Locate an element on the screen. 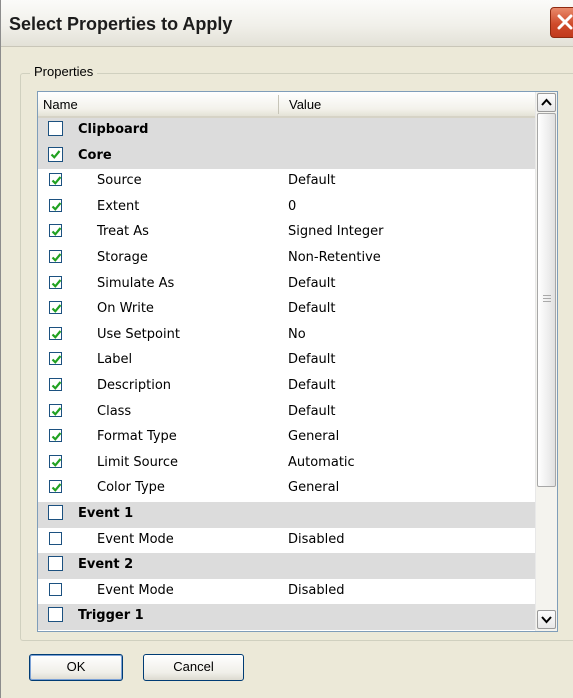 This screenshot has width=573, height=698. property-row: On Write Default is located at coordinates (287, 310).